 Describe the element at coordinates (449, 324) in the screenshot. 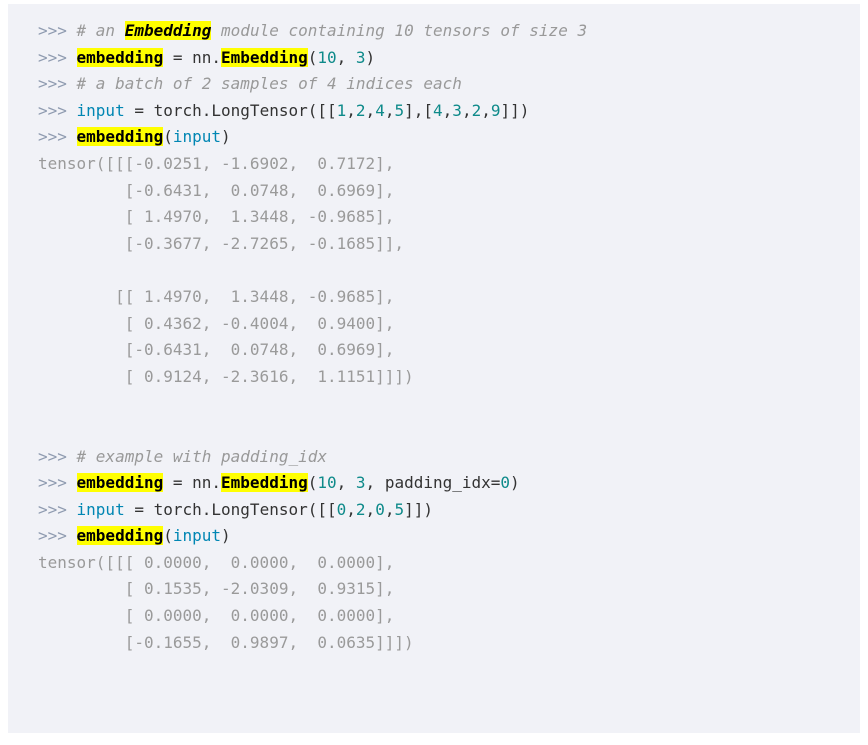

I see `code-output-line: [ 0.4362, -0.4004, 0.9400],` at that location.